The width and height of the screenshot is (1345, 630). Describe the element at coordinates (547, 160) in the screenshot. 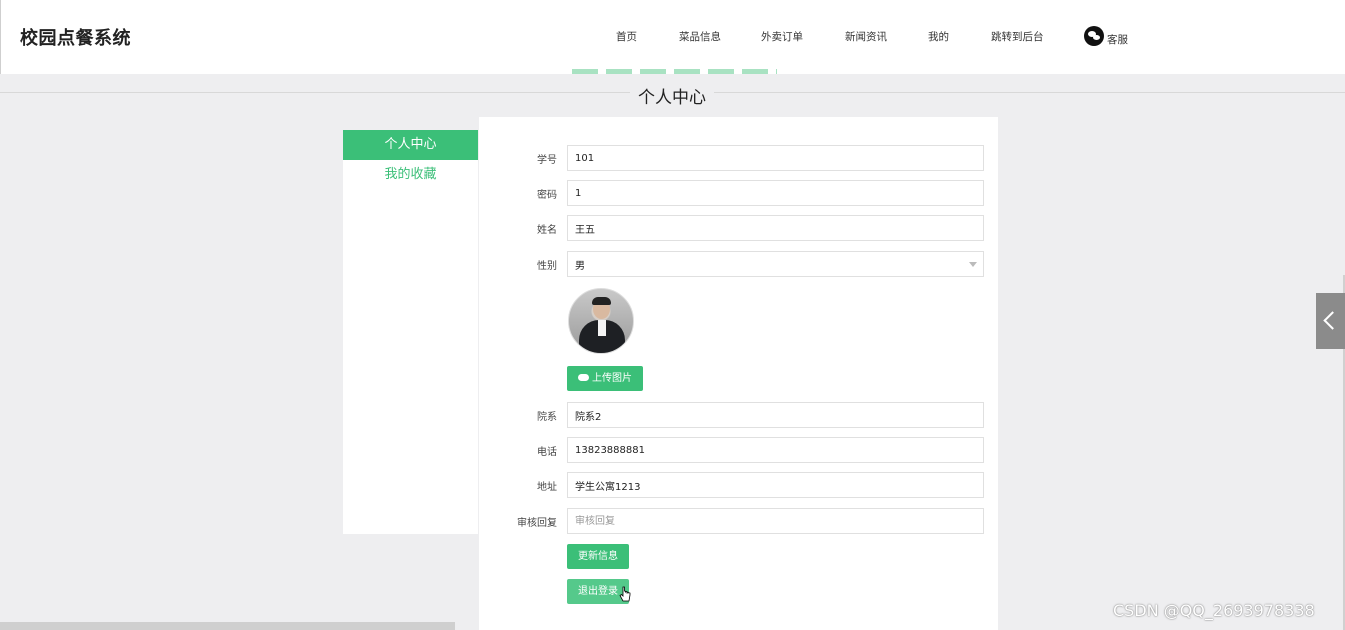

I see `student-id-label: 学号` at that location.